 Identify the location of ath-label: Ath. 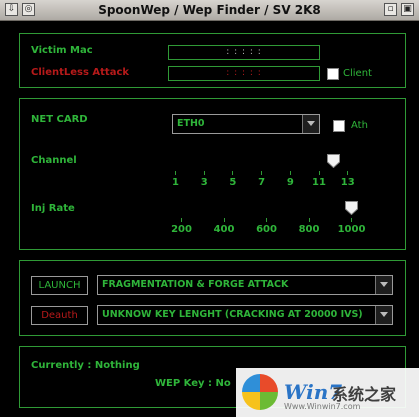
(359, 125).